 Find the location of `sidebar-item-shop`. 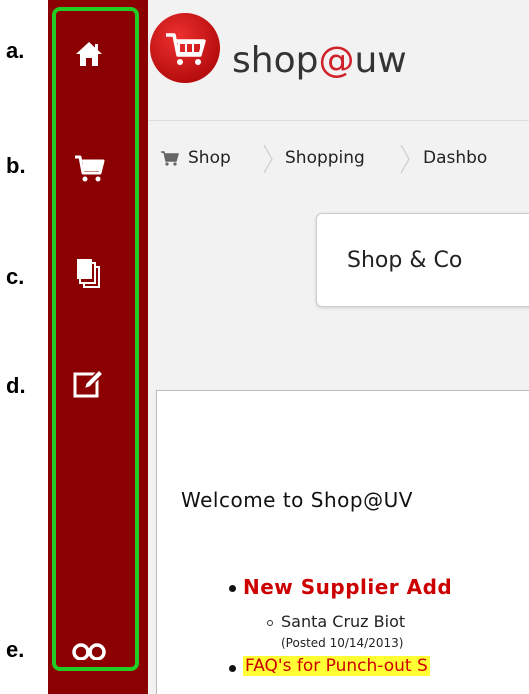

sidebar-item-shop is located at coordinates (89, 168).